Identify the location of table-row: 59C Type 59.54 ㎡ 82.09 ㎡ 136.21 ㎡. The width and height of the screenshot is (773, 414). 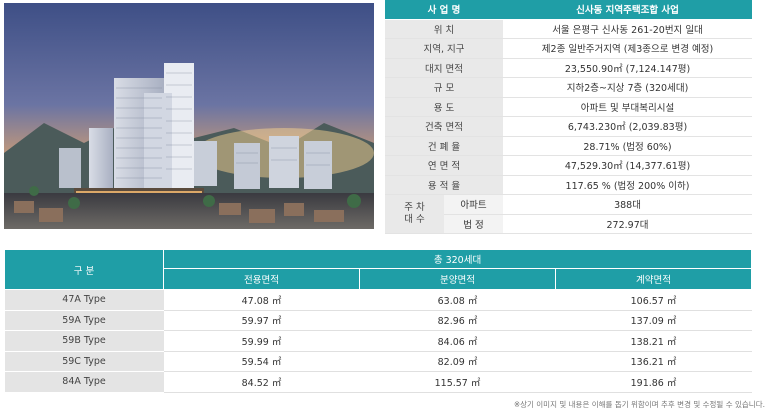
(378, 361).